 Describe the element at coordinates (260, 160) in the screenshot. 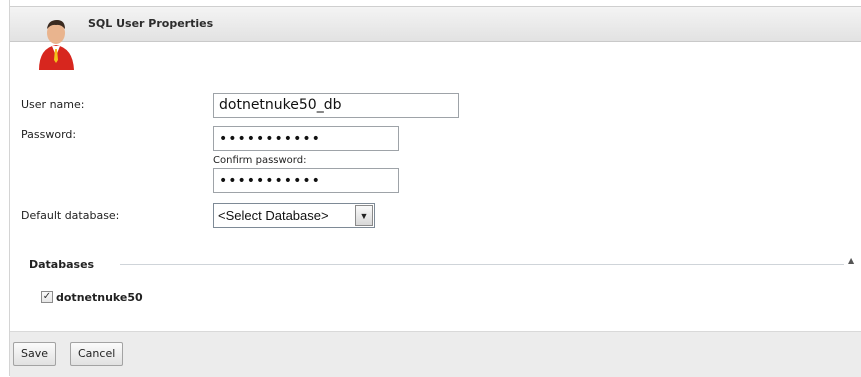

I see `confirm-password-label: Confirm password:` at that location.